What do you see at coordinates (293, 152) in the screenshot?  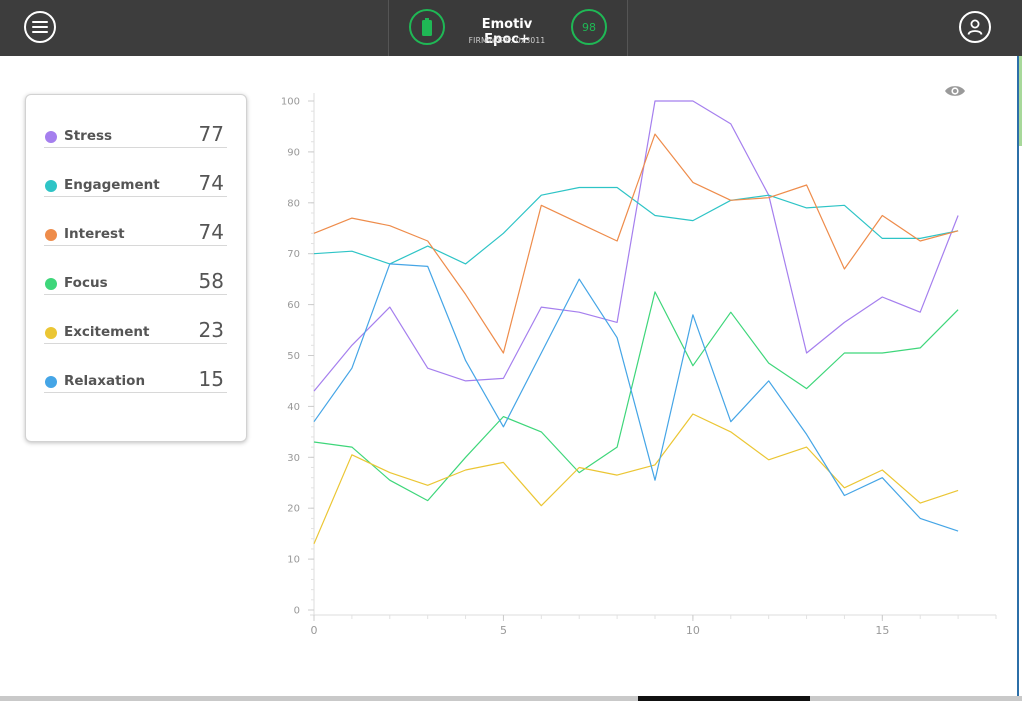 I see `y-tick-label: 90` at bounding box center [293, 152].